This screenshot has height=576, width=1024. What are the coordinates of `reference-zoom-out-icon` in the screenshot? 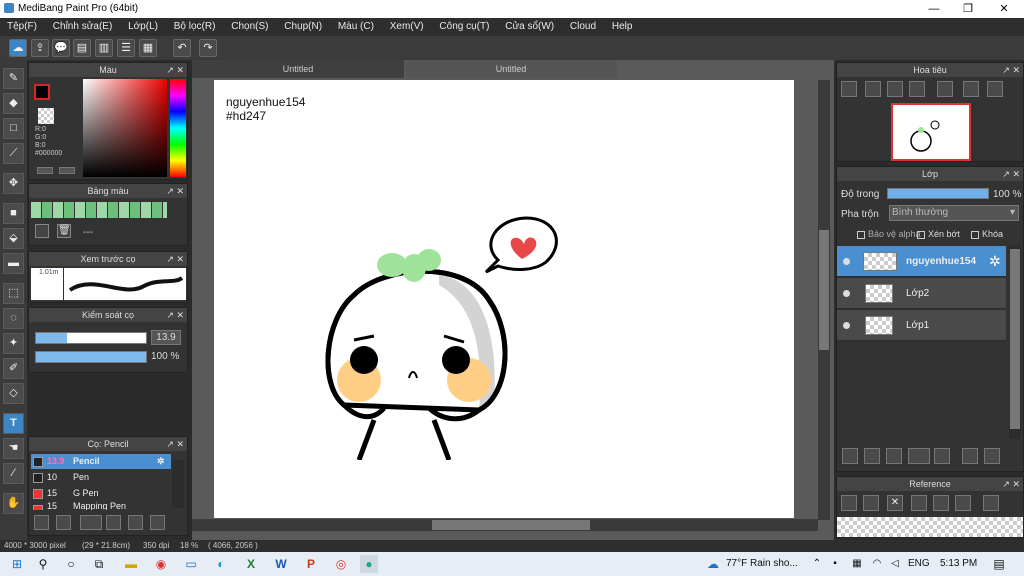 It's located at (963, 503).